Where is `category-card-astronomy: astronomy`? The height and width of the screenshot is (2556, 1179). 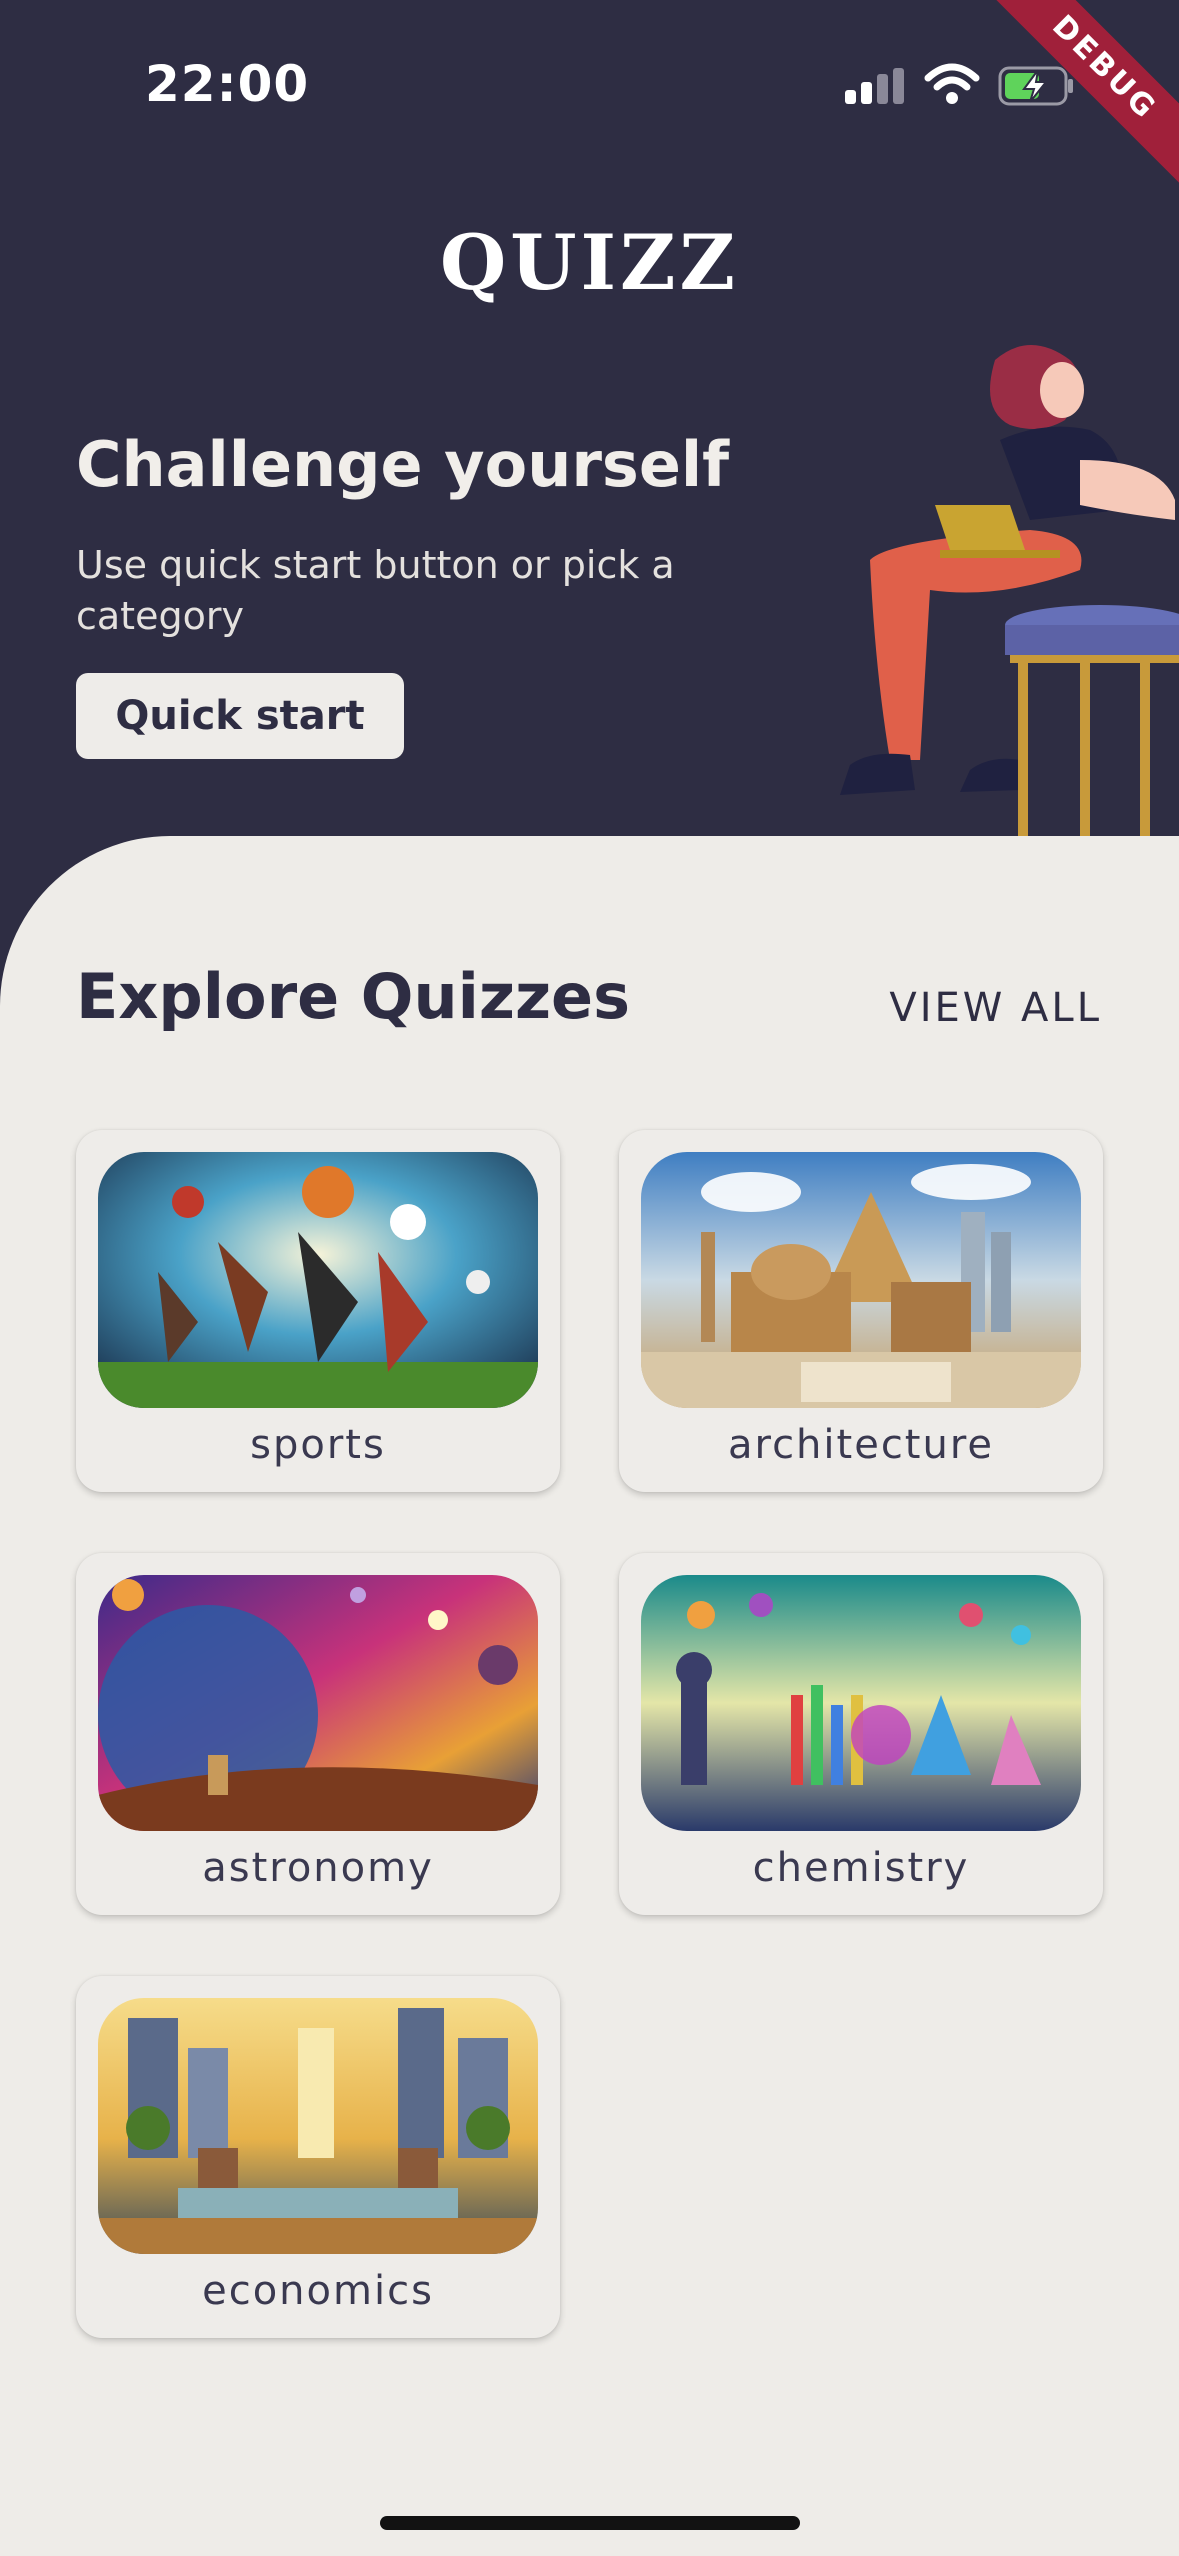 category-card-astronomy: astronomy is located at coordinates (318, 1734).